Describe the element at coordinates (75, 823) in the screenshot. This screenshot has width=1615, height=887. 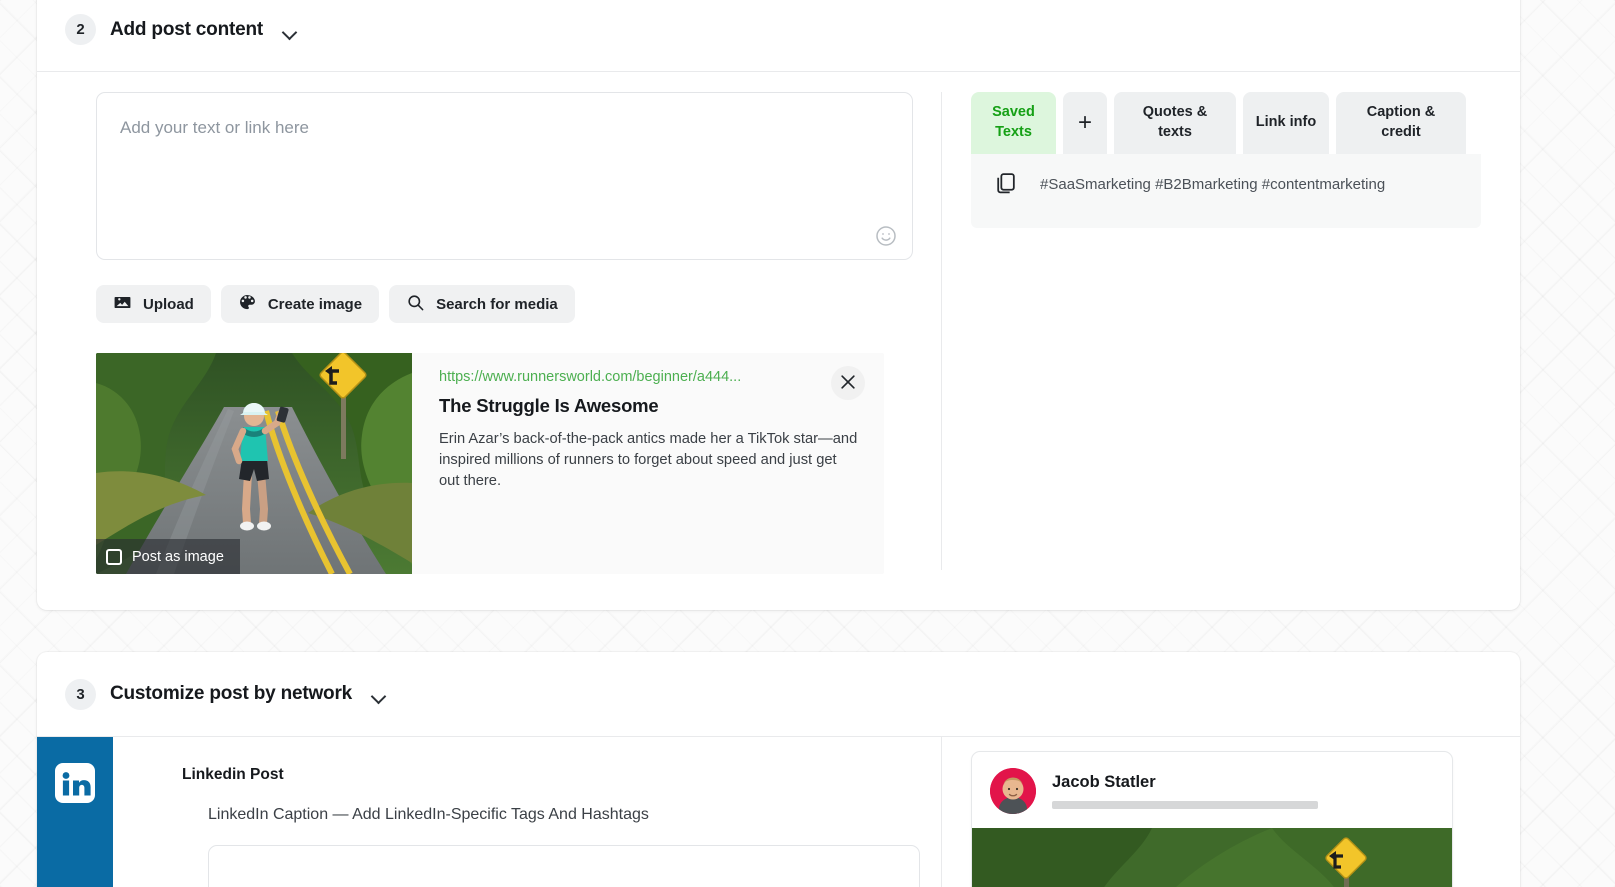
I see `linkedin-icon` at that location.